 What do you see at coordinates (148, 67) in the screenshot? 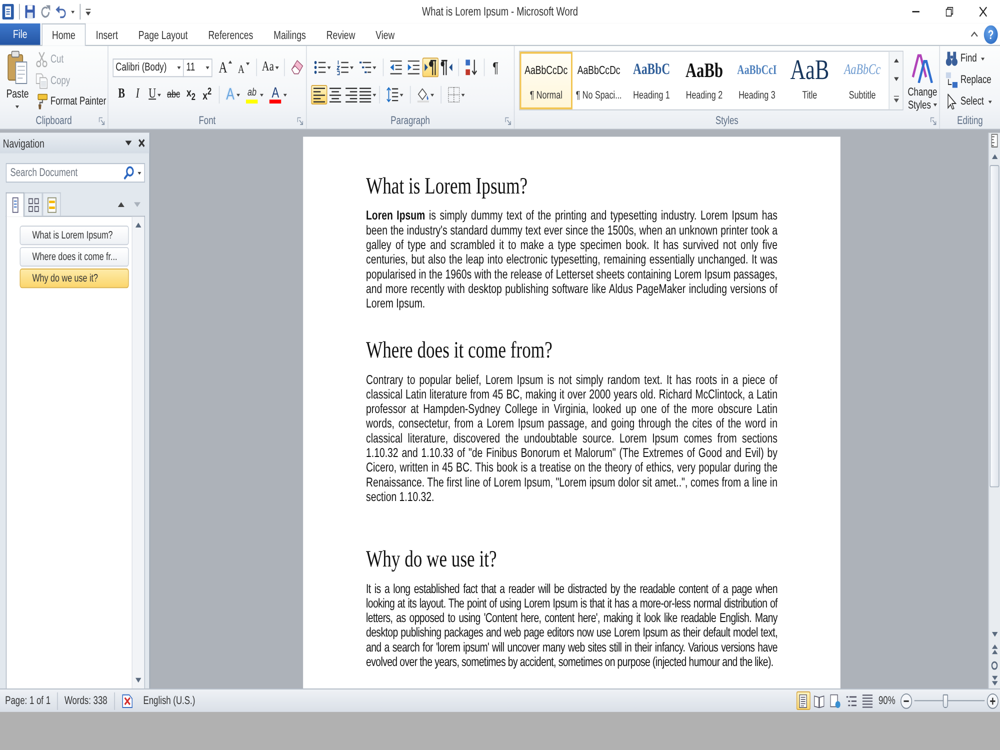
I see `font-name-field: Calibri (Body)` at bounding box center [148, 67].